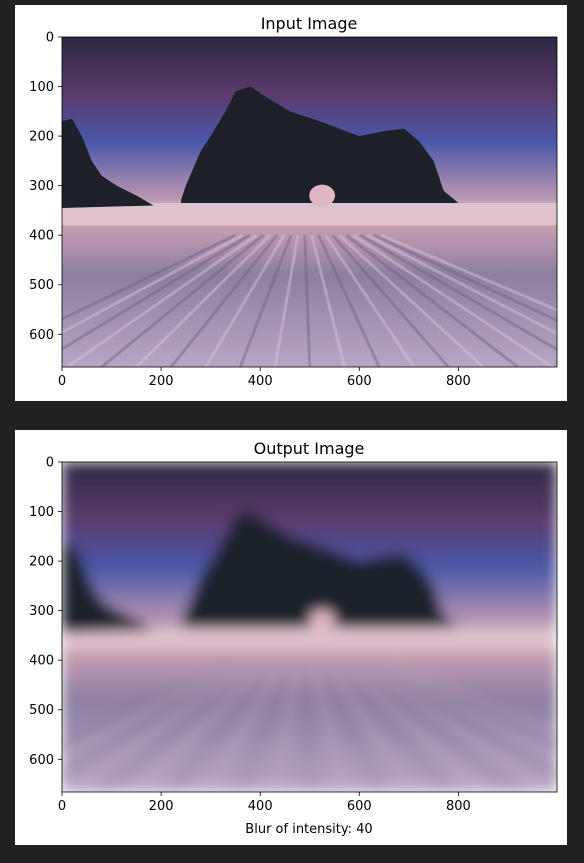 The width and height of the screenshot is (584, 863). What do you see at coordinates (309, 23) in the screenshot?
I see `chart-title: Input Image` at bounding box center [309, 23].